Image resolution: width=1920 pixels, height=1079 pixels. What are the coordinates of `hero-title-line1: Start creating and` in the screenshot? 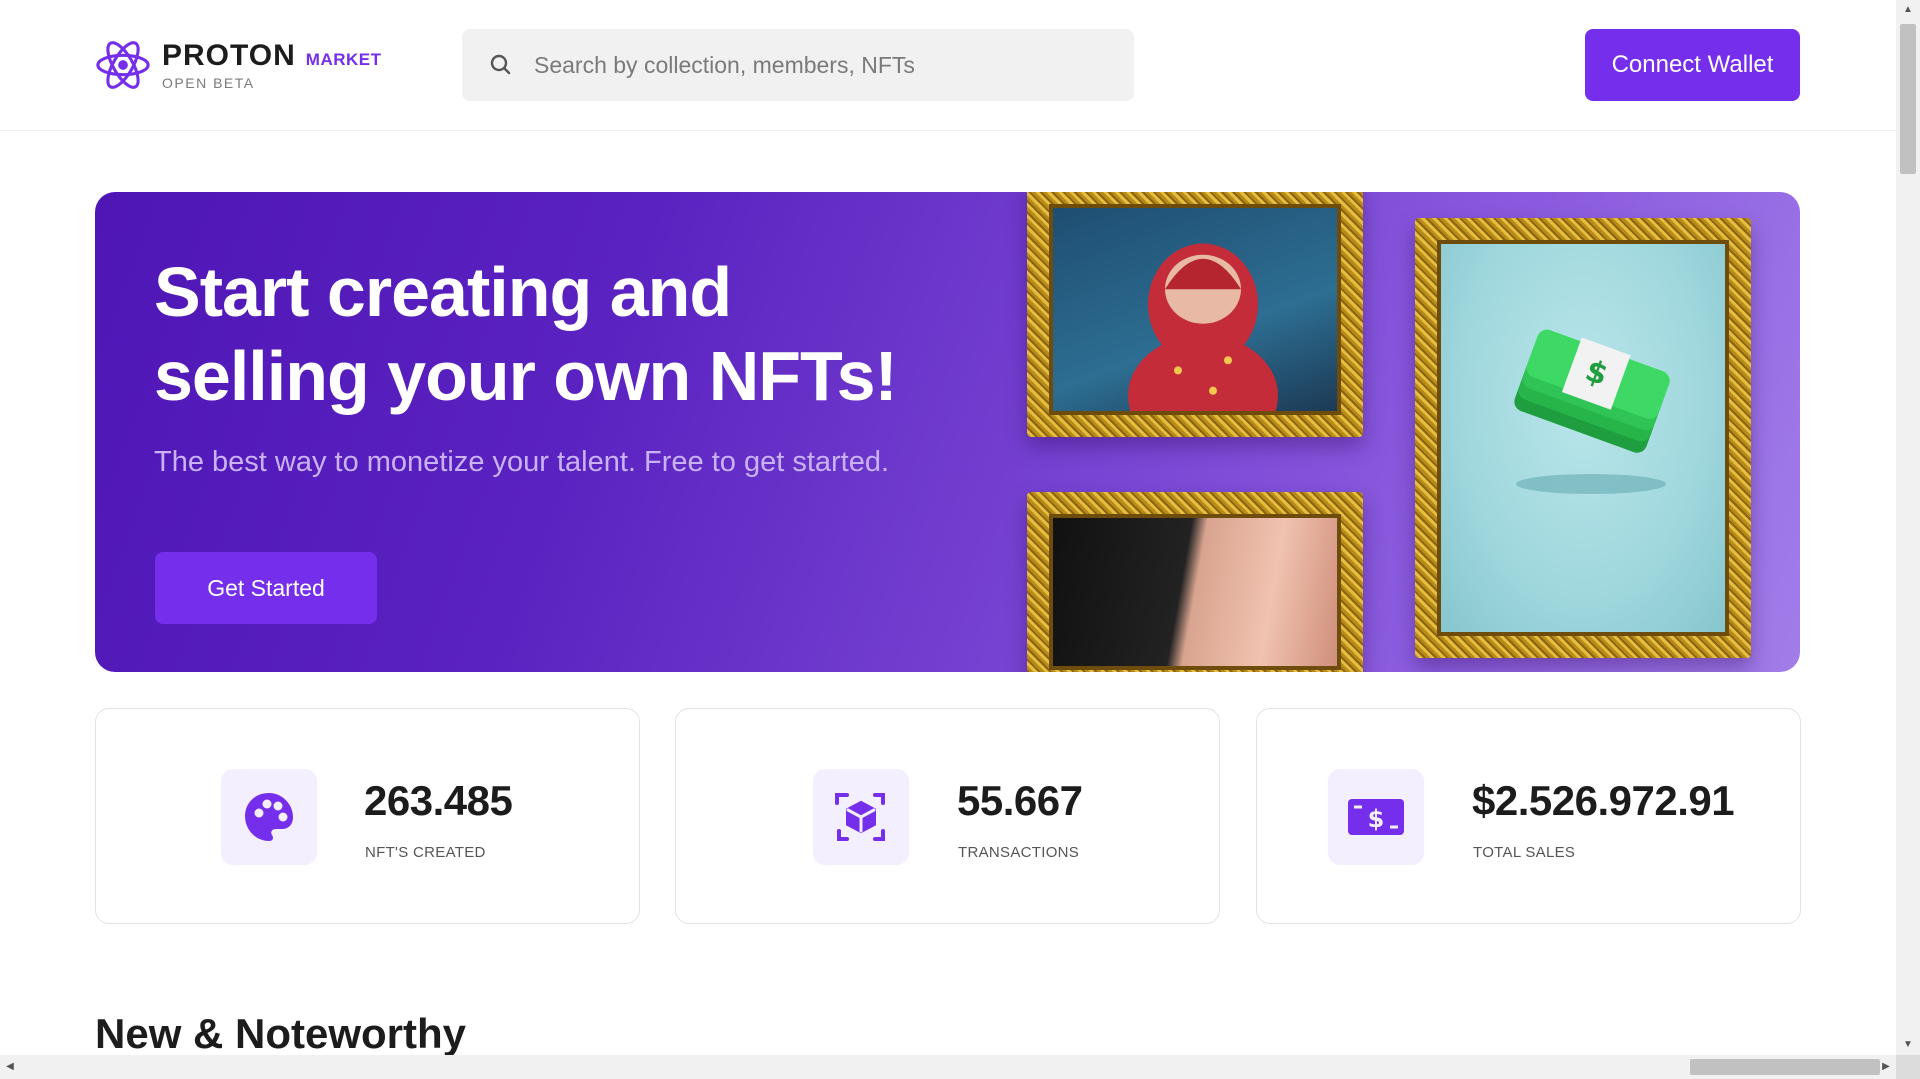 It's located at (443, 292).